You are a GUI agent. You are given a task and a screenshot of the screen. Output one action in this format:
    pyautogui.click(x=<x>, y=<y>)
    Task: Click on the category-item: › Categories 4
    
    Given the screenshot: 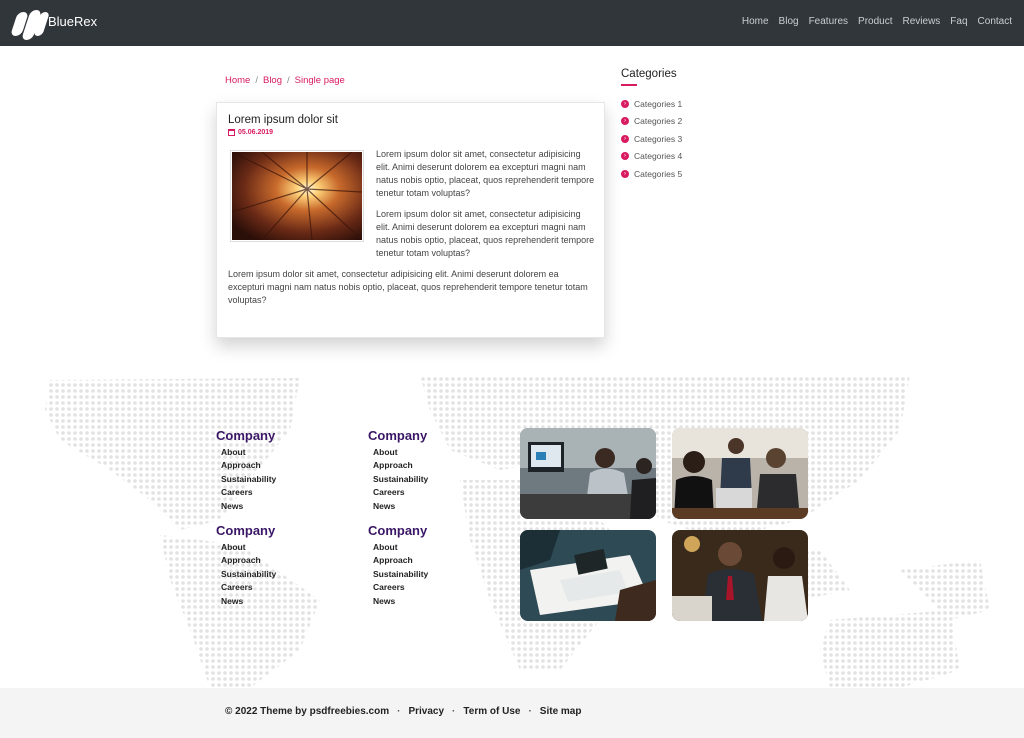 What is the action you would take?
    pyautogui.click(x=651, y=157)
    